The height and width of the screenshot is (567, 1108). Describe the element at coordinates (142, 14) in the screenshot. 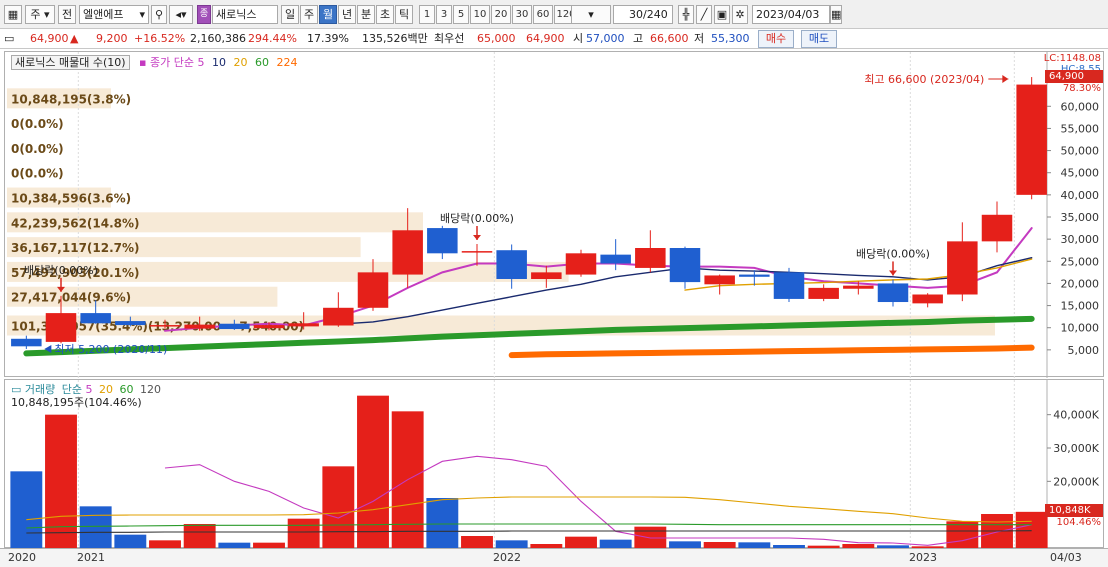

I see `chevron-down-icon: ▾` at that location.